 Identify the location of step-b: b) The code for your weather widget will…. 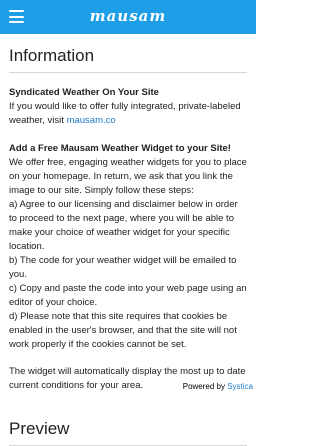
(123, 267).